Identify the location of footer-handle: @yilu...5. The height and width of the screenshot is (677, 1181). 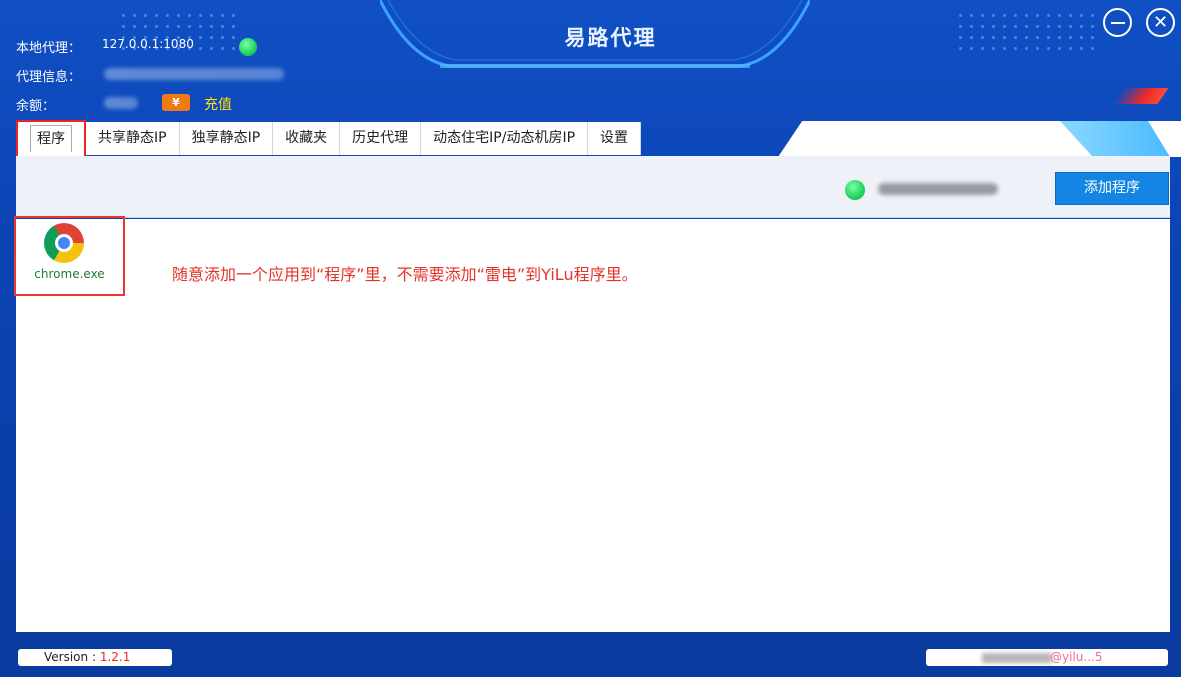
(1076, 657).